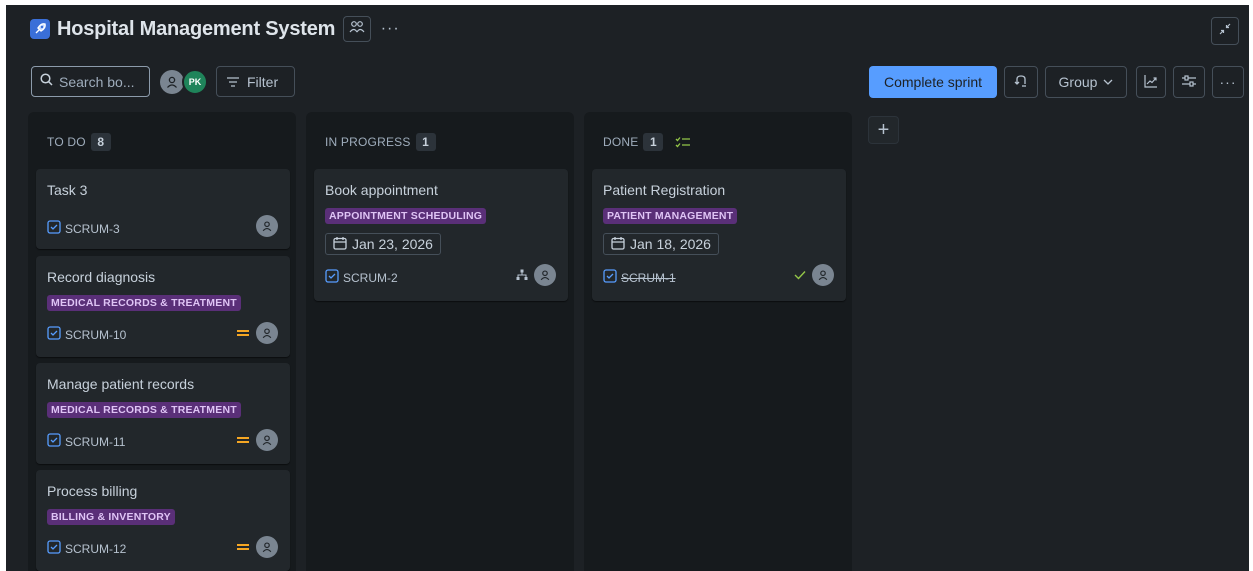 The height and width of the screenshot is (571, 1253). What do you see at coordinates (933, 82) in the screenshot?
I see `complete-sprint-button: Complete sprint` at bounding box center [933, 82].